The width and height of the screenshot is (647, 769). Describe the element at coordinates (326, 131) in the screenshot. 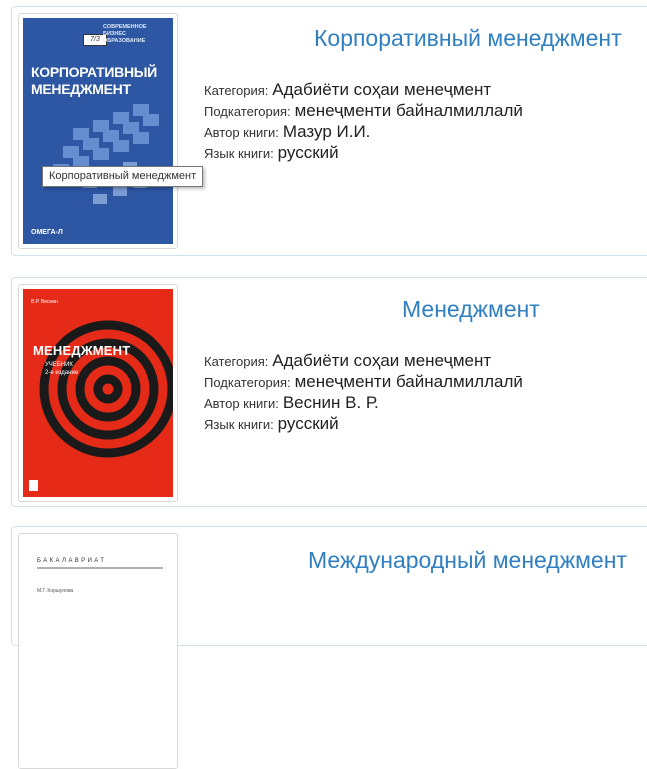

I see `author-value: Мазур И.И.` at that location.